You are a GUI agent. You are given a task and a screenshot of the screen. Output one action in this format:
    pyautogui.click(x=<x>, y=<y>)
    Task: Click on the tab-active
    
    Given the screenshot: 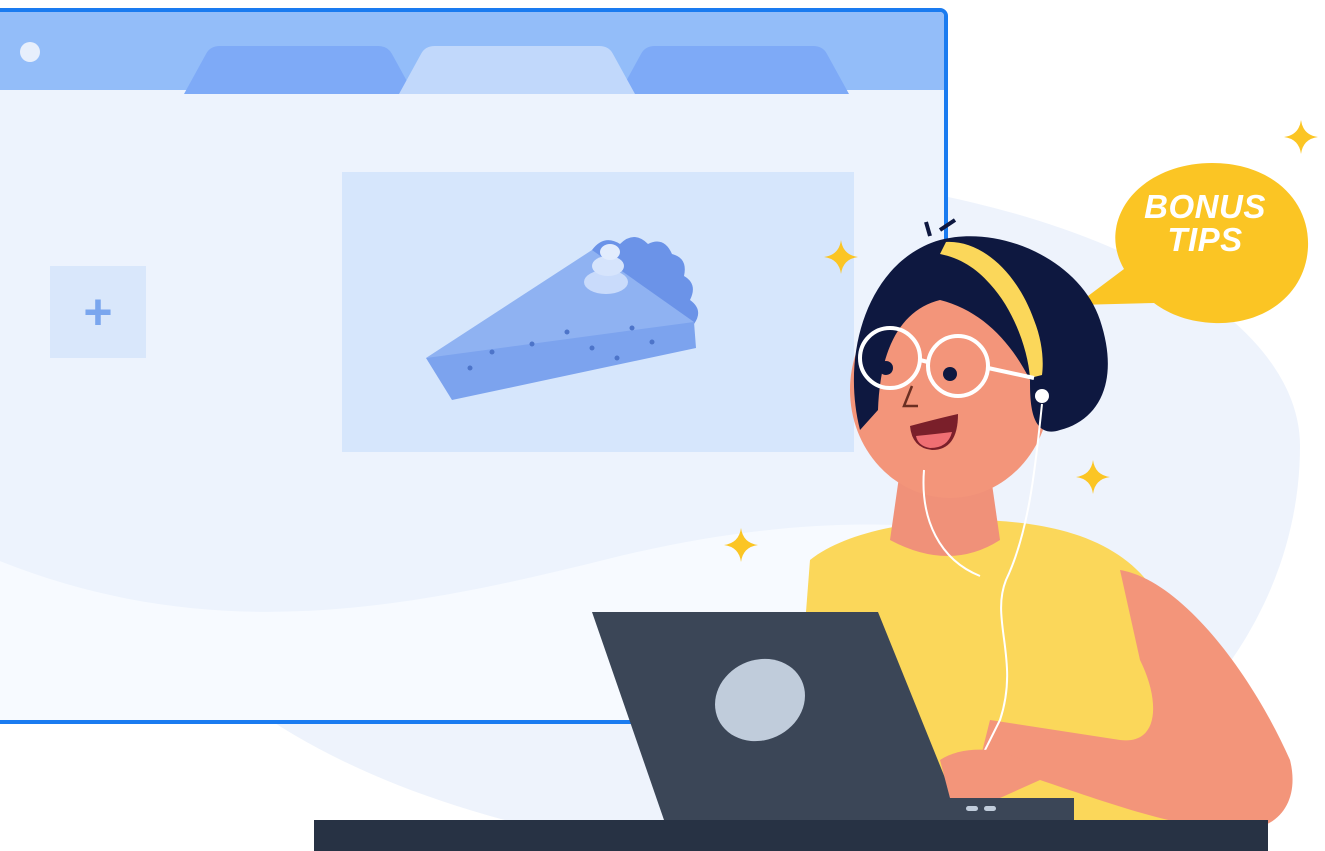 What is the action you would take?
    pyautogui.click(x=517, y=70)
    